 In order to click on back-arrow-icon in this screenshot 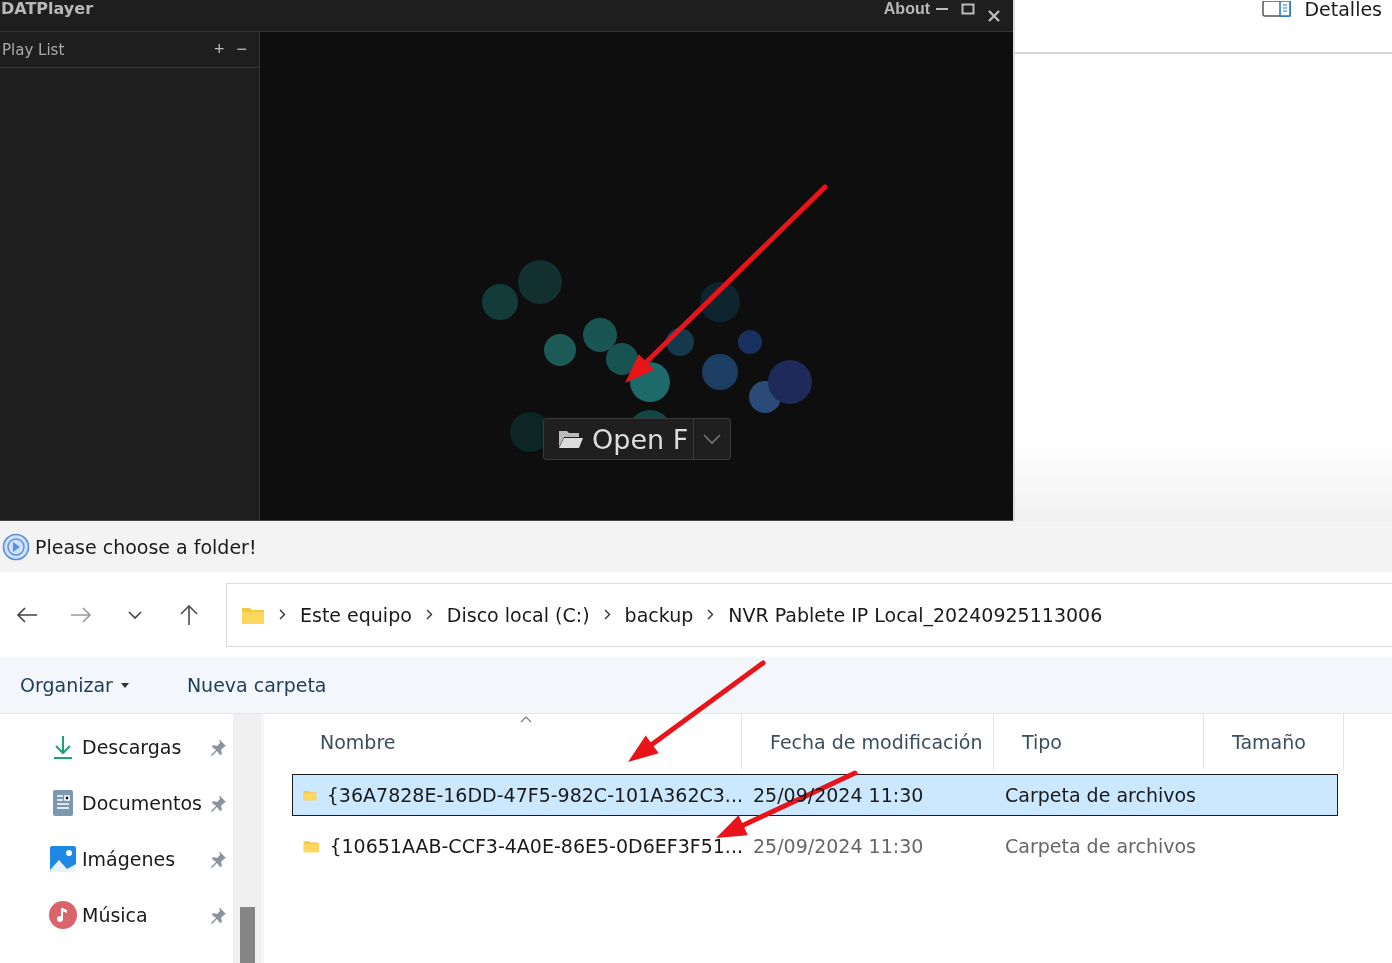, I will do `click(27, 614)`.